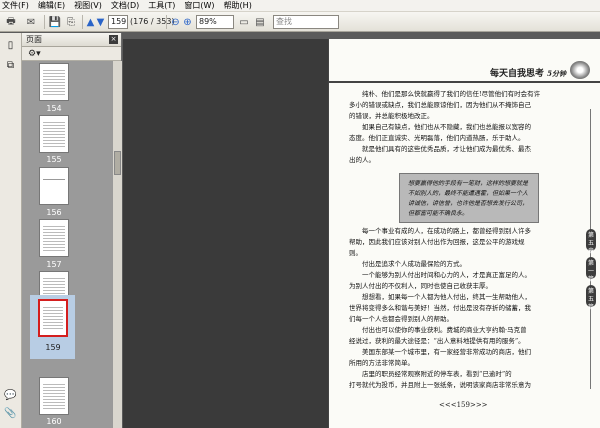 Image resolution: width=600 pixels, height=428 pixels. What do you see at coordinates (88, 5) in the screenshot?
I see `menu-view: 视图(V)` at bounding box center [88, 5].